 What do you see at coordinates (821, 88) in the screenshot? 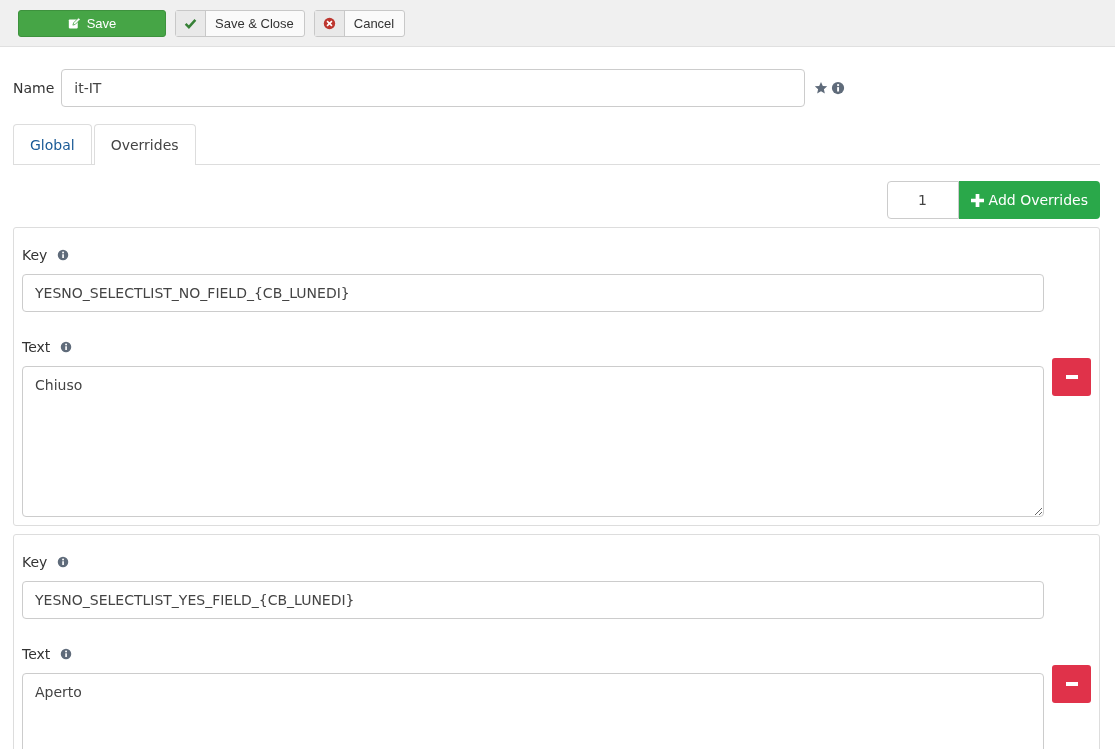
I see `star-icon` at bounding box center [821, 88].